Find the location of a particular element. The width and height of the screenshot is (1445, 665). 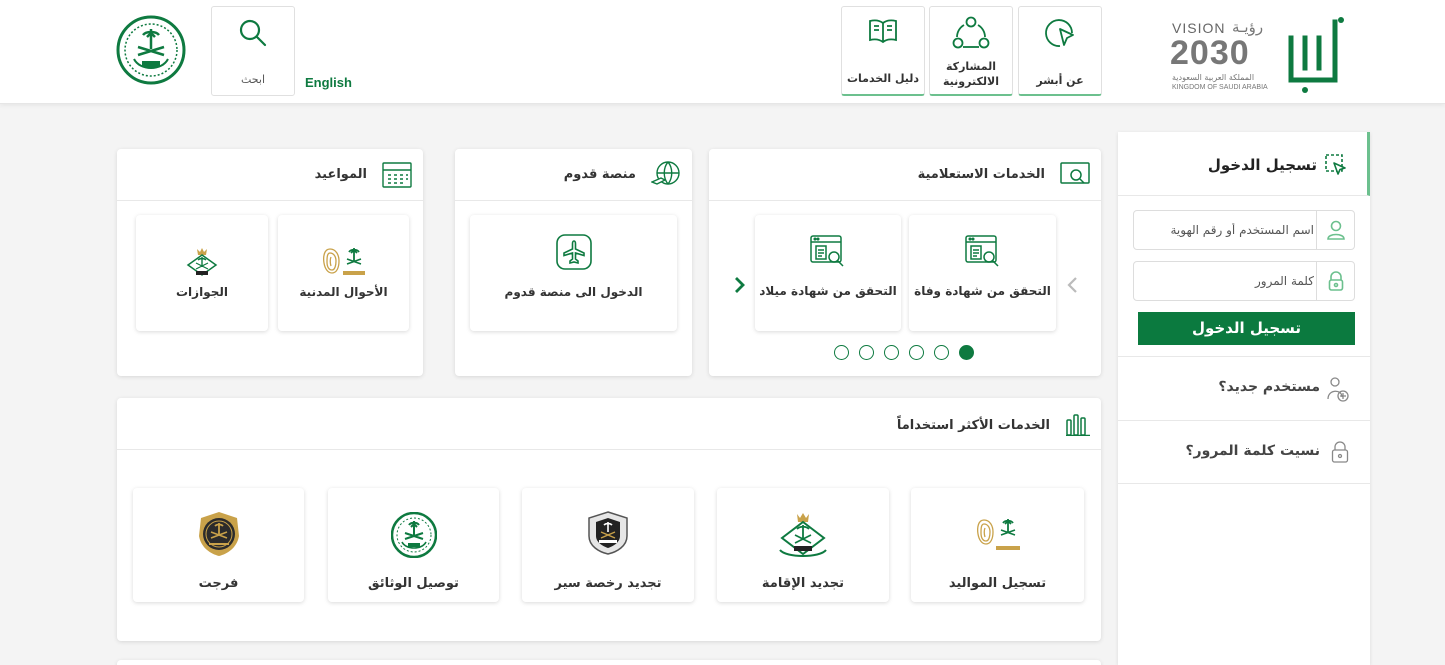

service-tile-birth-certificate: التحقق من شهادة ميلاد is located at coordinates (828, 273).